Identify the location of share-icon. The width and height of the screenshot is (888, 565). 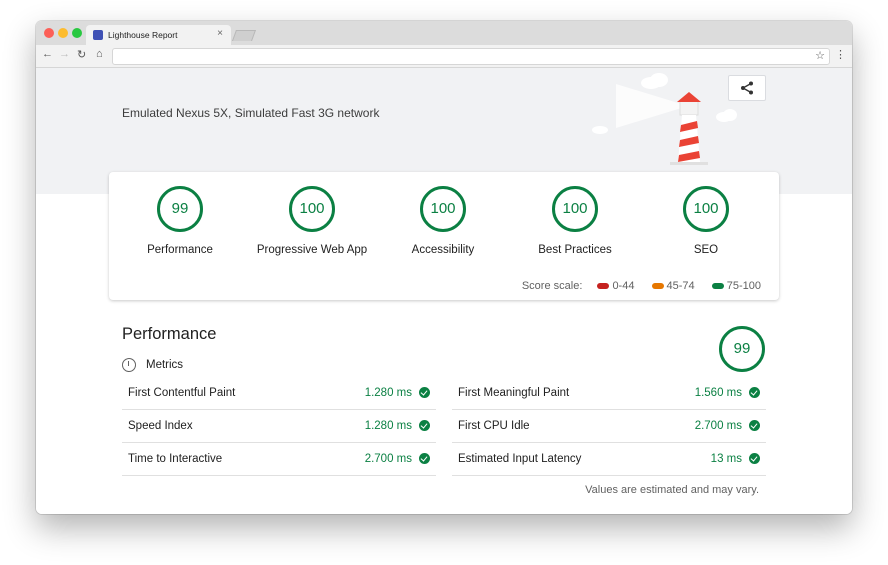
(747, 88).